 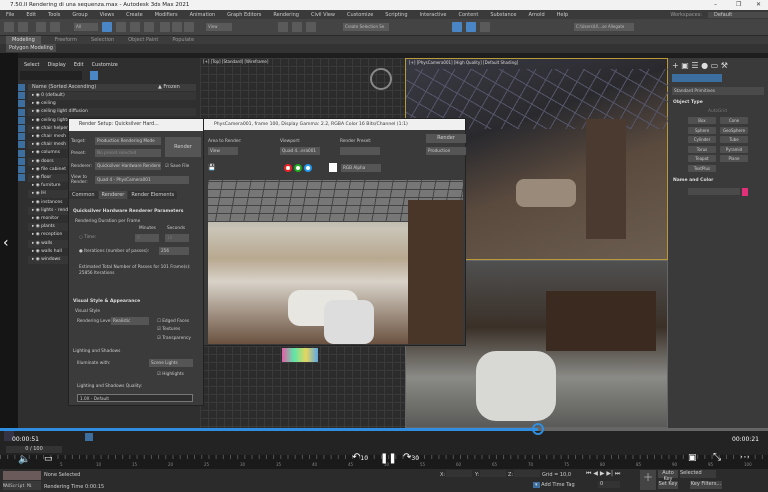 I want to click on viewcube-icon, so click(x=381, y=79).